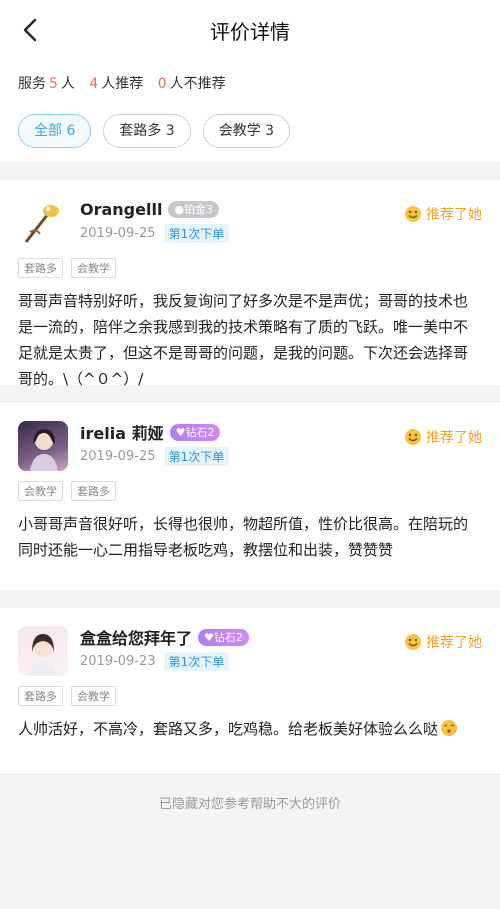 Image resolution: width=500 pixels, height=909 pixels. Describe the element at coordinates (122, 432) in the screenshot. I see `user-name: irelia 莉娅` at that location.